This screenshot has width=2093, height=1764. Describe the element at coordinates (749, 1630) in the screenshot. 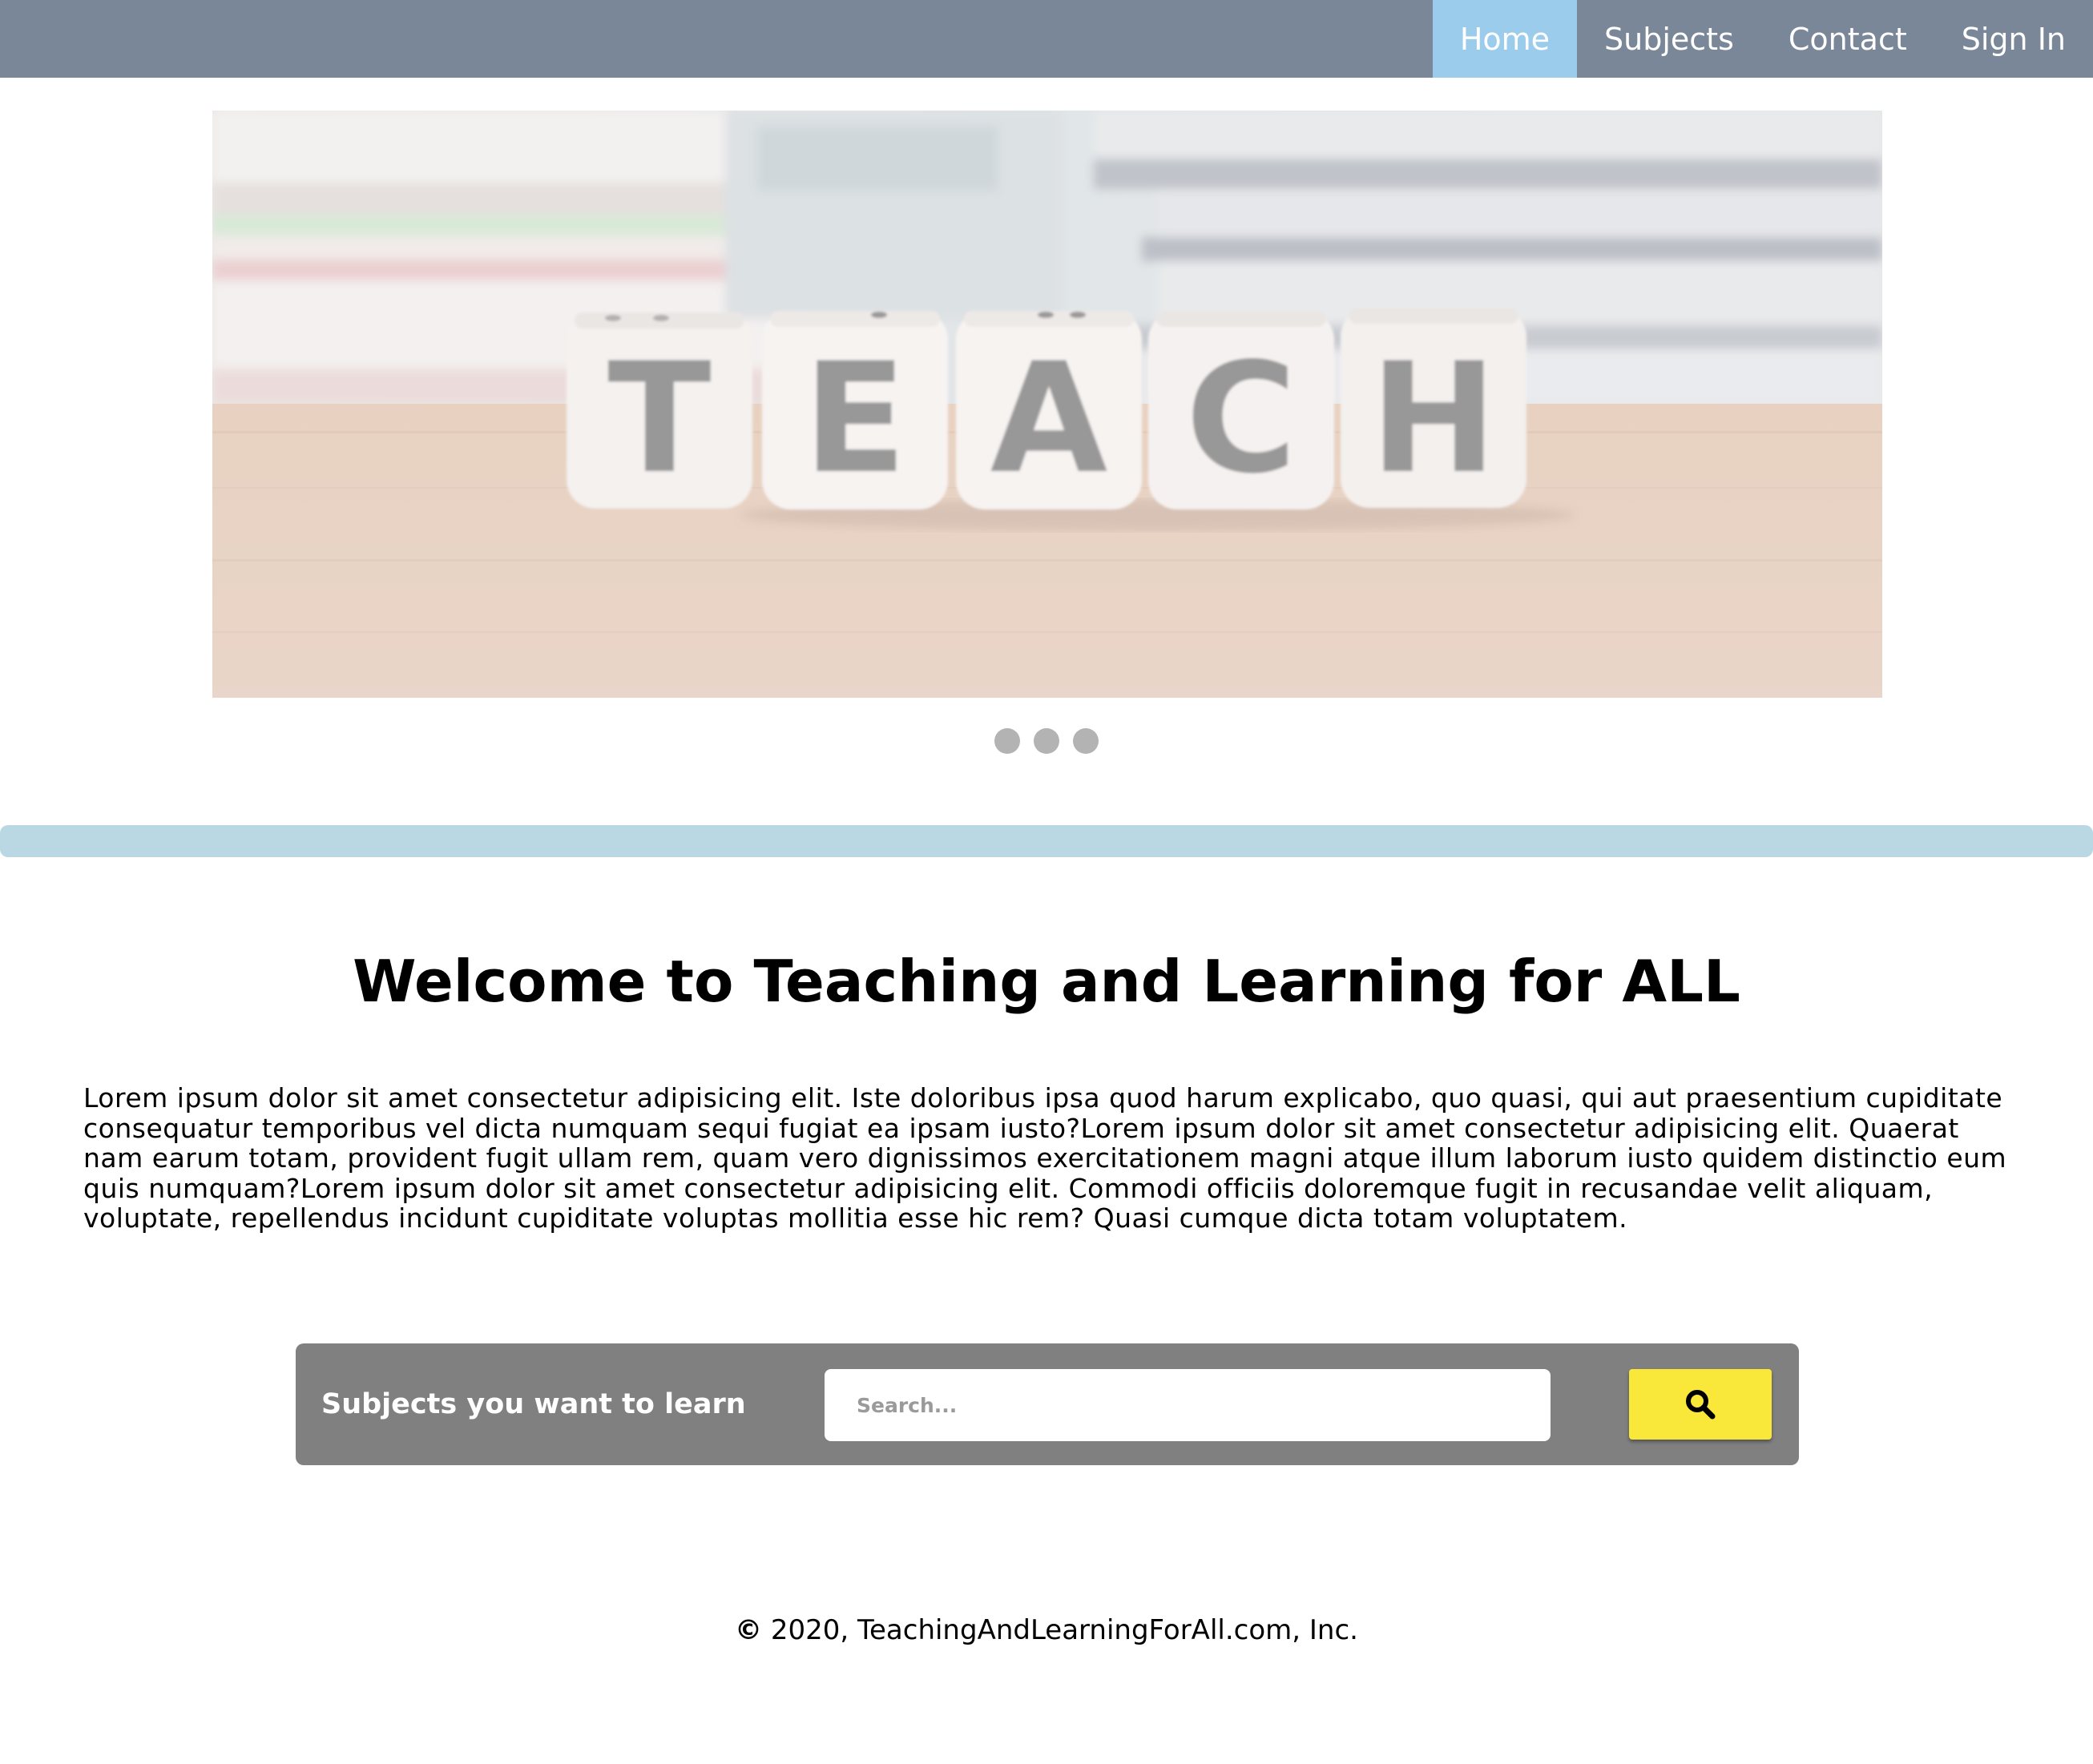

I see `copyright-symbol: ©` at that location.